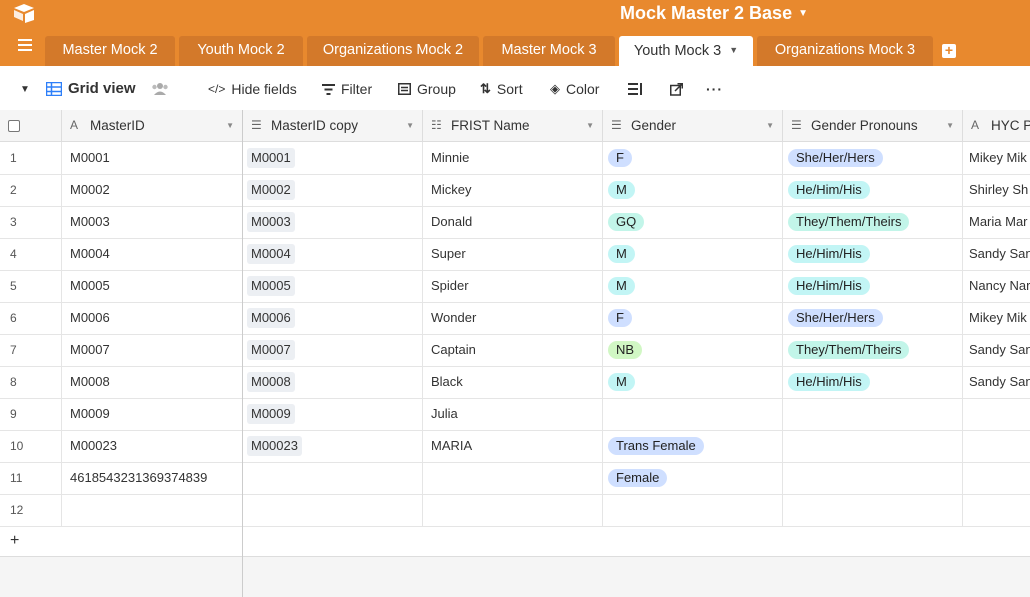 The height and width of the screenshot is (597, 1030). What do you see at coordinates (271, 158) in the screenshot?
I see `linked-record-chip: M0001` at bounding box center [271, 158].